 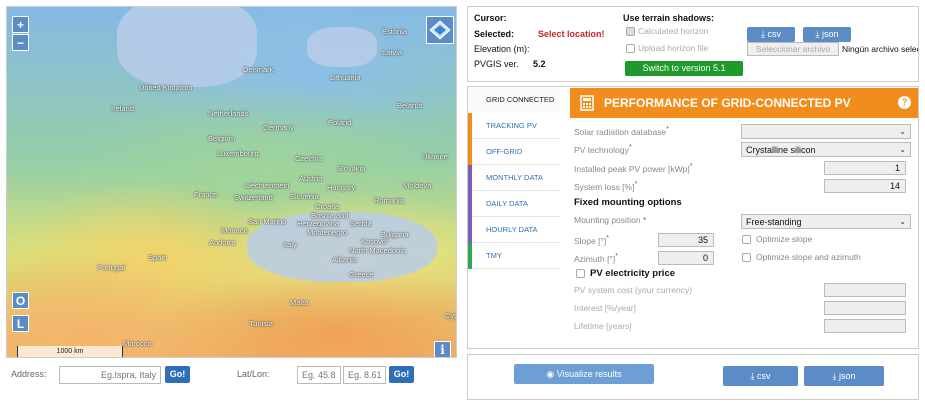 What do you see at coordinates (177, 374) in the screenshot?
I see `address-go-button: Go!` at bounding box center [177, 374].